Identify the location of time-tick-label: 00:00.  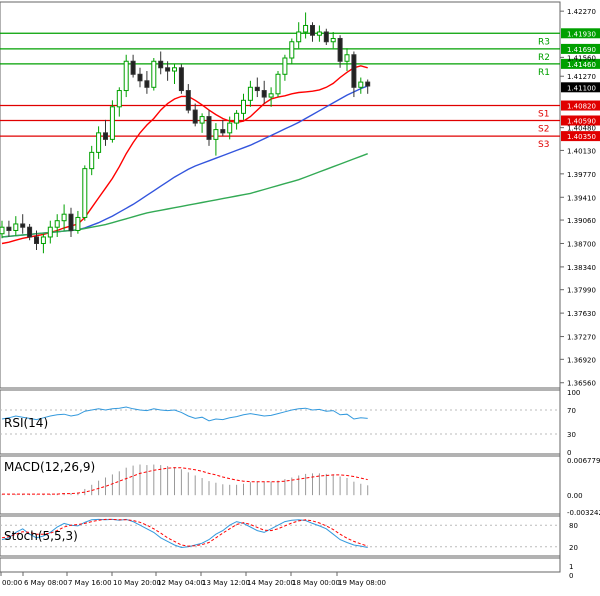
(12, 583).